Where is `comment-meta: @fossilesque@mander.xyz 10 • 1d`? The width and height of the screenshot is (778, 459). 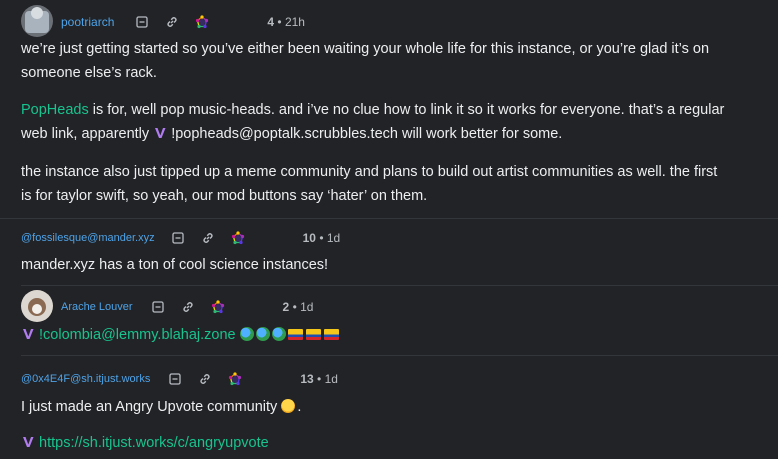
comment-meta: @fossilesque@mander.xyz 10 • 1d is located at coordinates (180, 238).